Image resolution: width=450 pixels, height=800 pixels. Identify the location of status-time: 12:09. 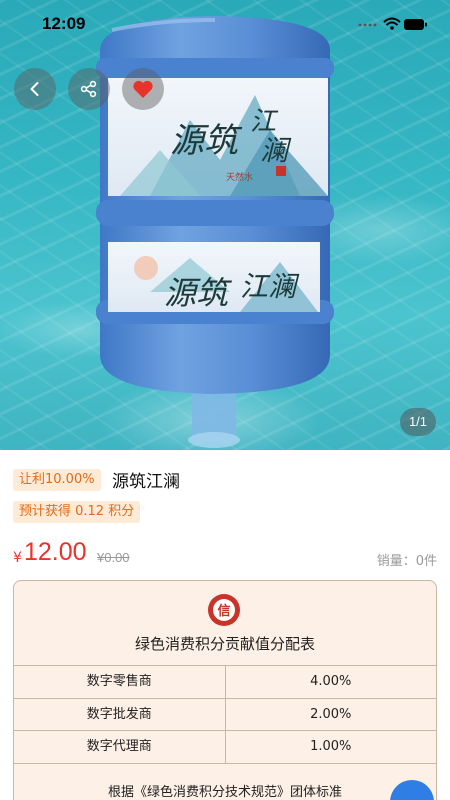
(64, 23).